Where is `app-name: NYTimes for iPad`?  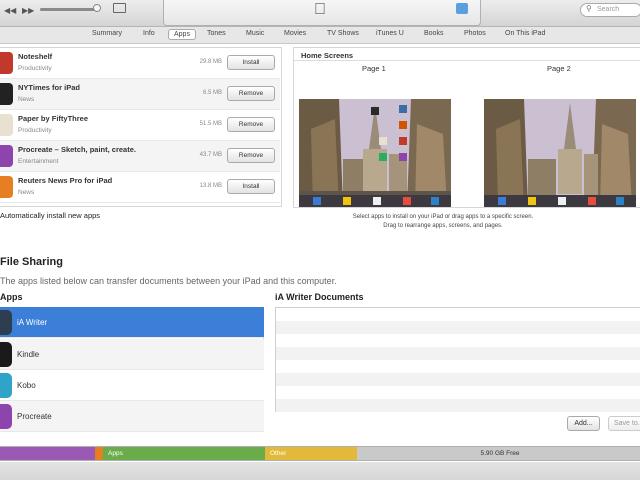 app-name: NYTimes for iPad is located at coordinates (49, 87).